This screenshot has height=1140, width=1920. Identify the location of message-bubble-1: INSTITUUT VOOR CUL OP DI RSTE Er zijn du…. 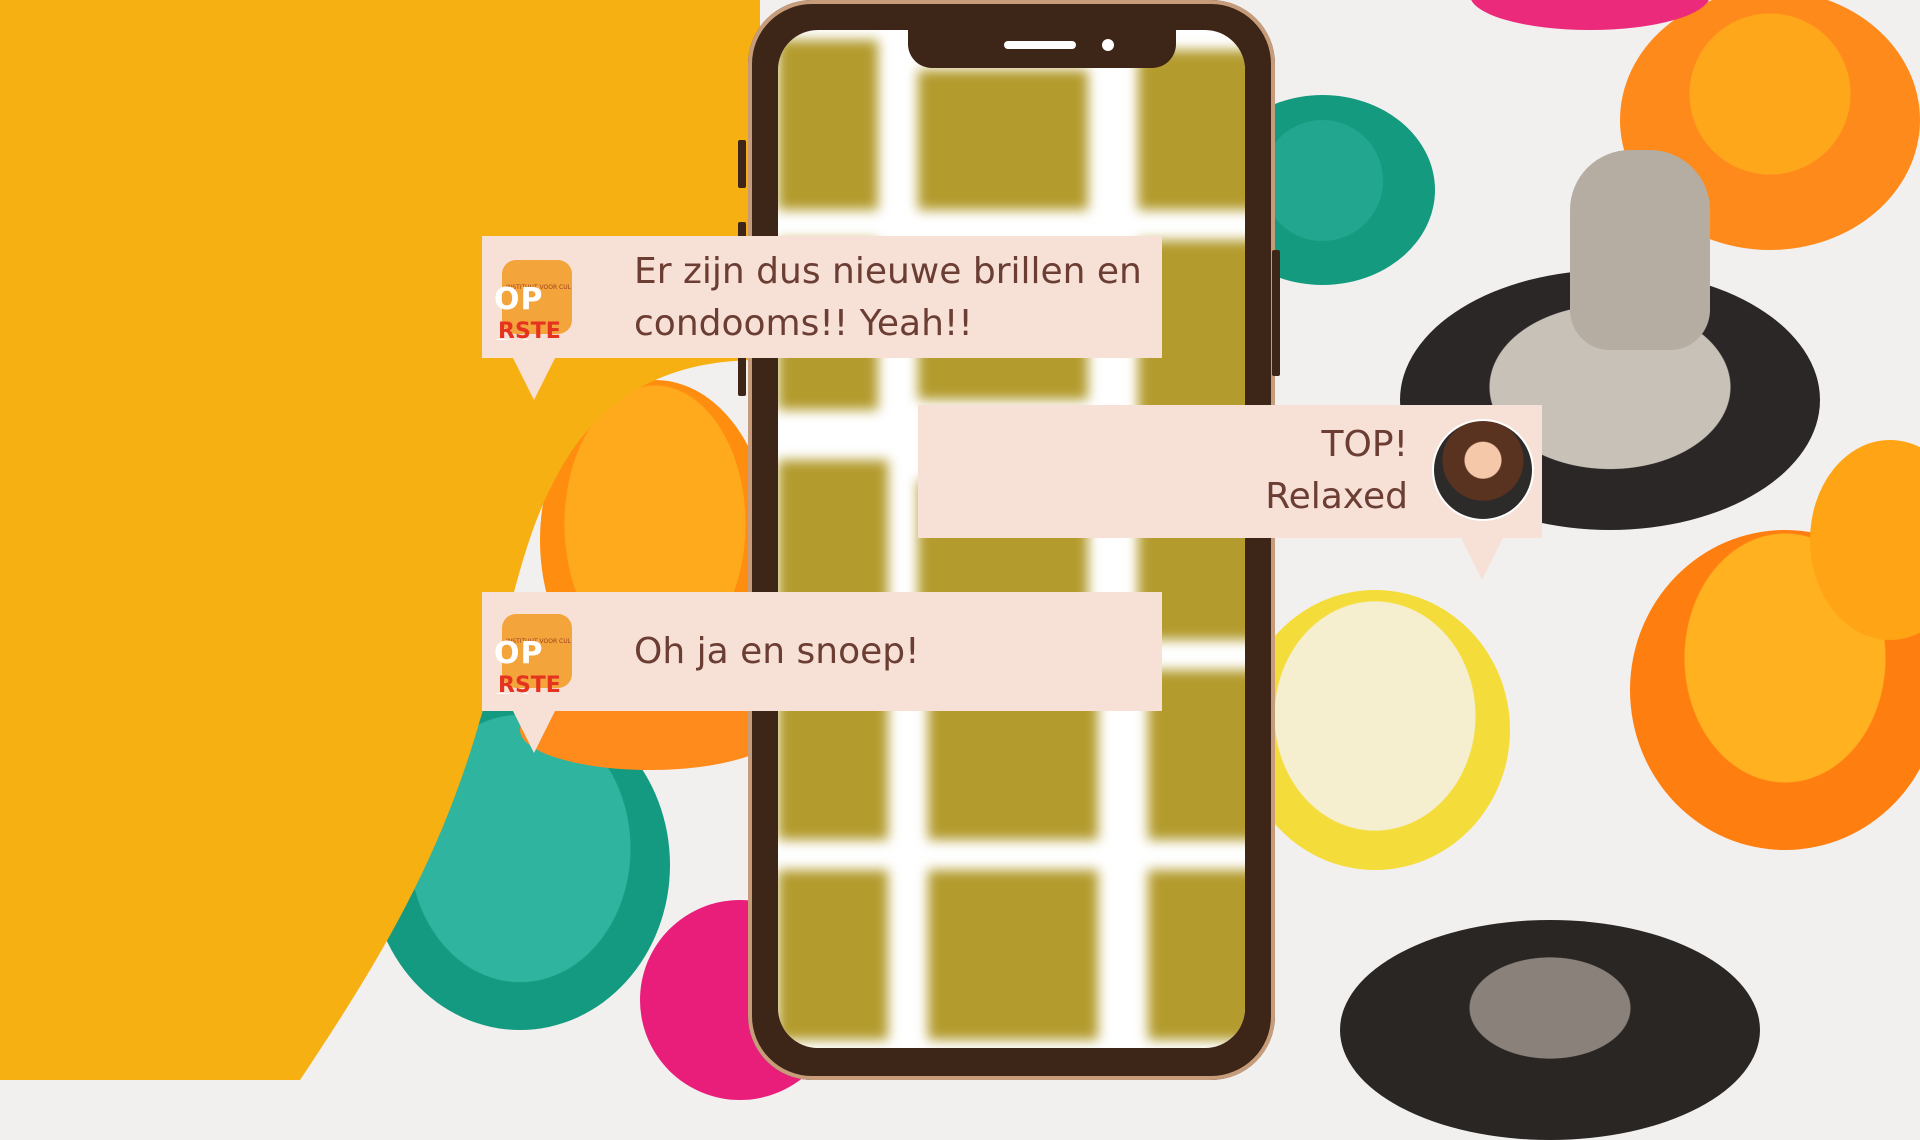
(822, 297).